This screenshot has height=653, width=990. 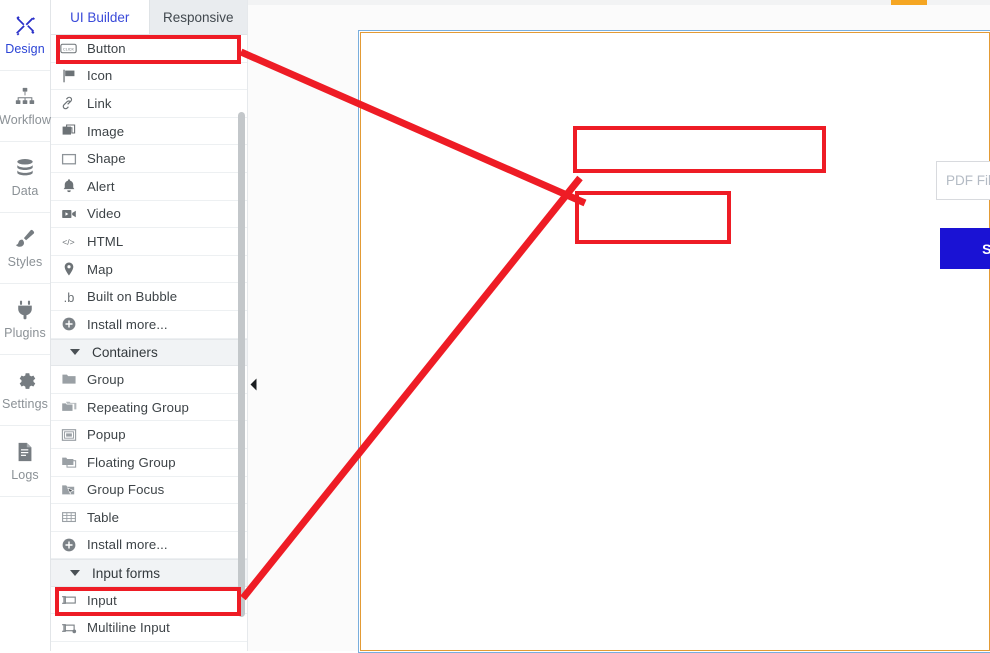 What do you see at coordinates (25, 48) in the screenshot?
I see `rail-item-label: Design` at bounding box center [25, 48].